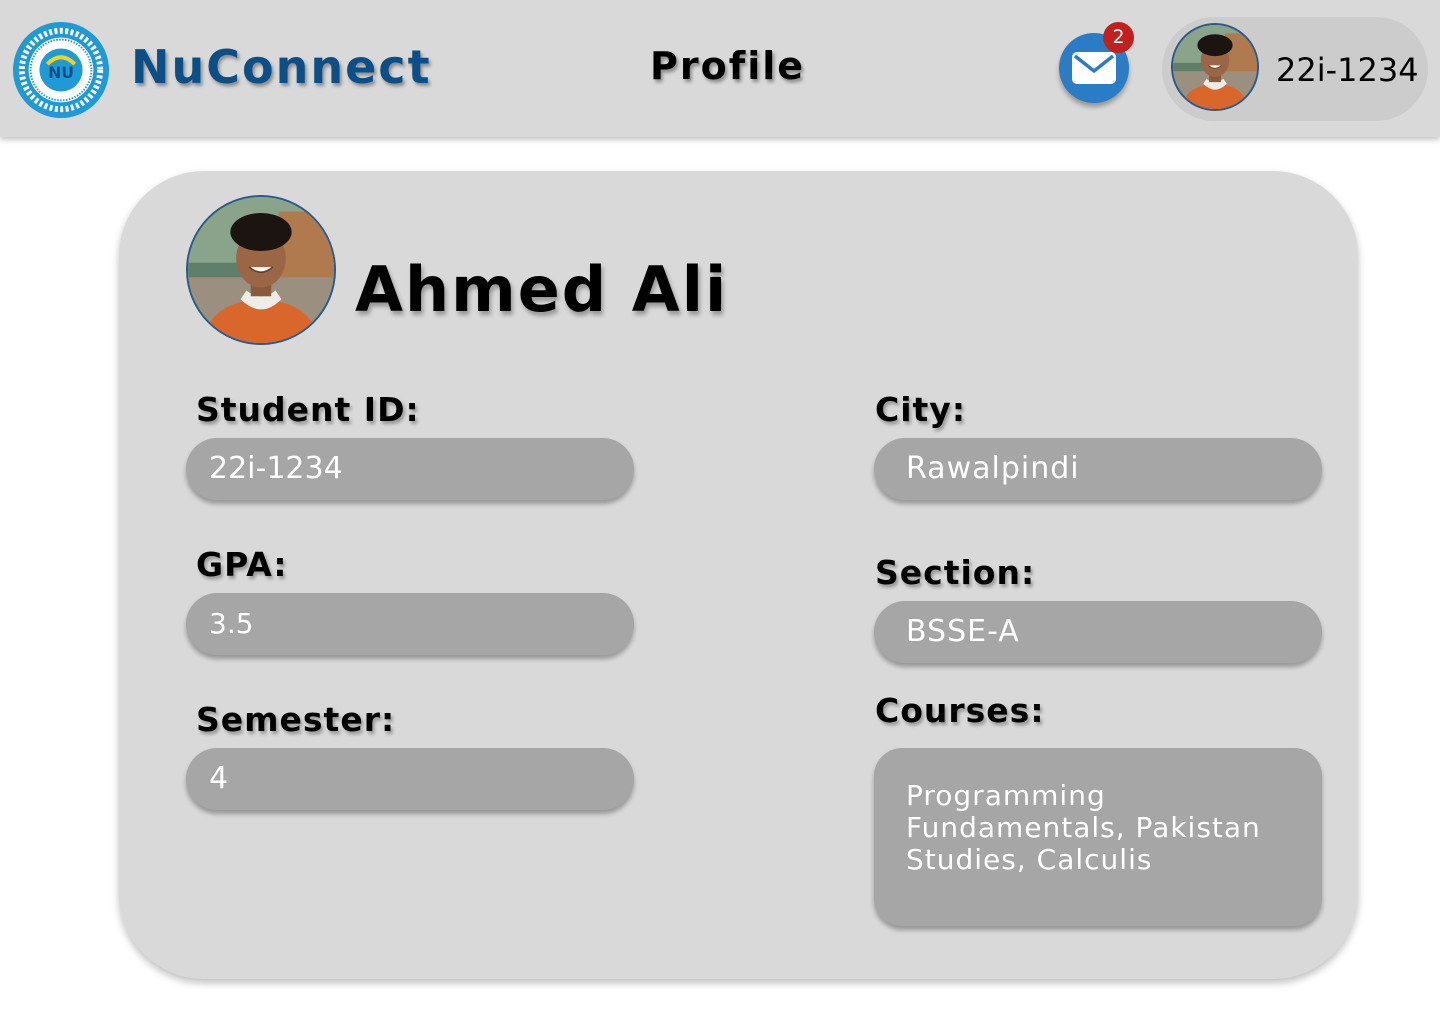  I want to click on city-label: City:, so click(921, 409).